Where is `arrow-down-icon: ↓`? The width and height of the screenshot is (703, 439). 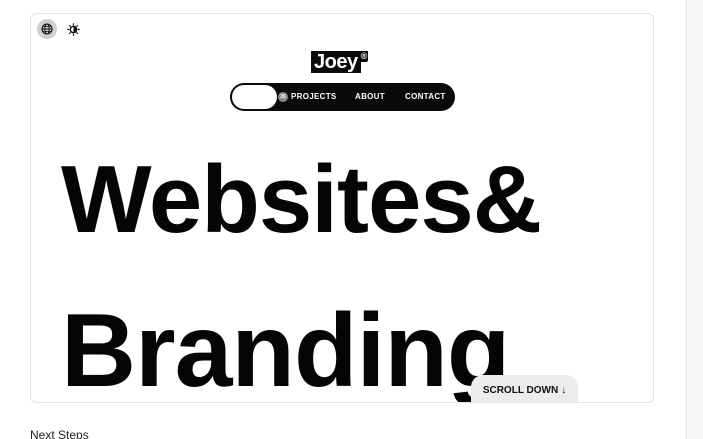
arrow-down-icon: ↓ is located at coordinates (564, 390).